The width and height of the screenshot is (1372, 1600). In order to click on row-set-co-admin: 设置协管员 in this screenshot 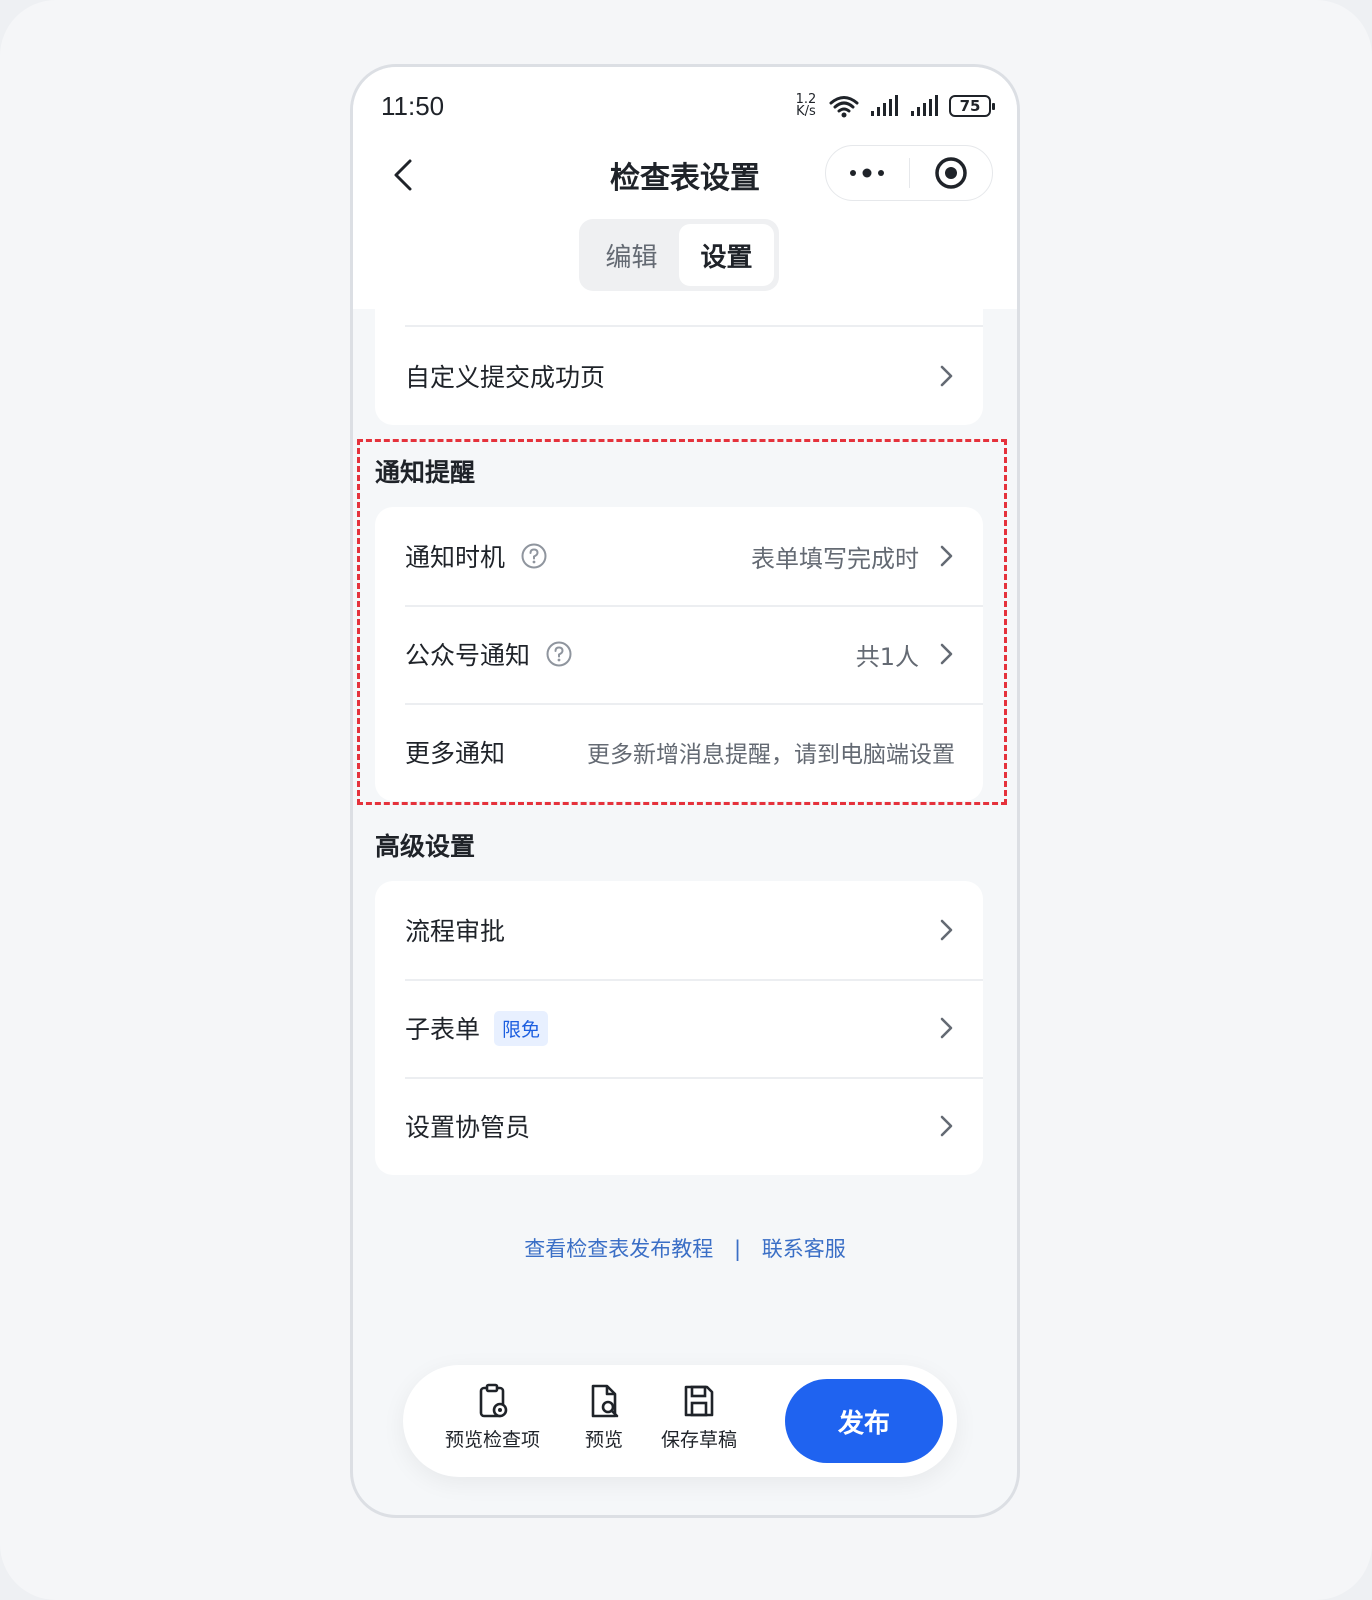, I will do `click(679, 1126)`.